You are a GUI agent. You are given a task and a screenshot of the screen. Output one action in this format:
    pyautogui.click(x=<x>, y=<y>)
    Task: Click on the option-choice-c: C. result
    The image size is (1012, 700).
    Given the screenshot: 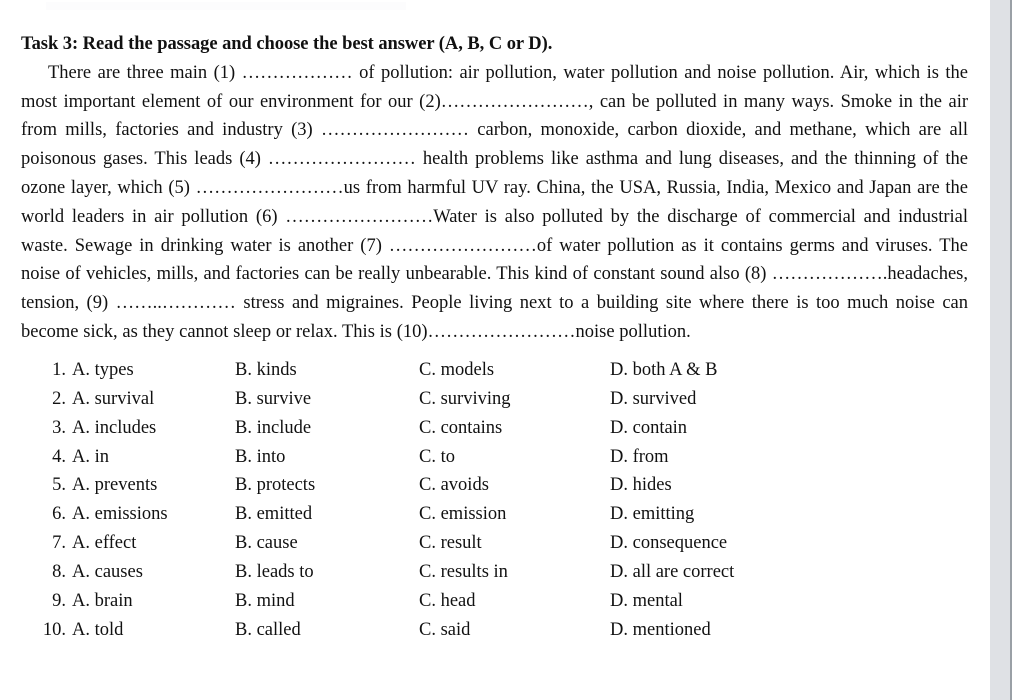 What is the action you would take?
    pyautogui.click(x=514, y=543)
    